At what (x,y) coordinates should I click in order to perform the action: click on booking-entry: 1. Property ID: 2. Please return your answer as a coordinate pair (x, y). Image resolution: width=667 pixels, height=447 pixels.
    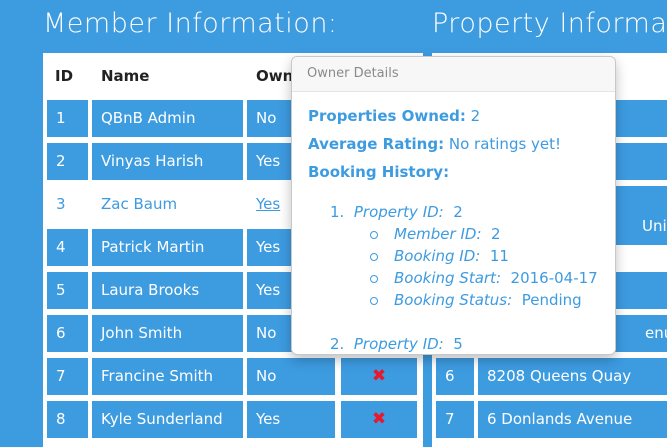
    Looking at the image, I should click on (396, 212).